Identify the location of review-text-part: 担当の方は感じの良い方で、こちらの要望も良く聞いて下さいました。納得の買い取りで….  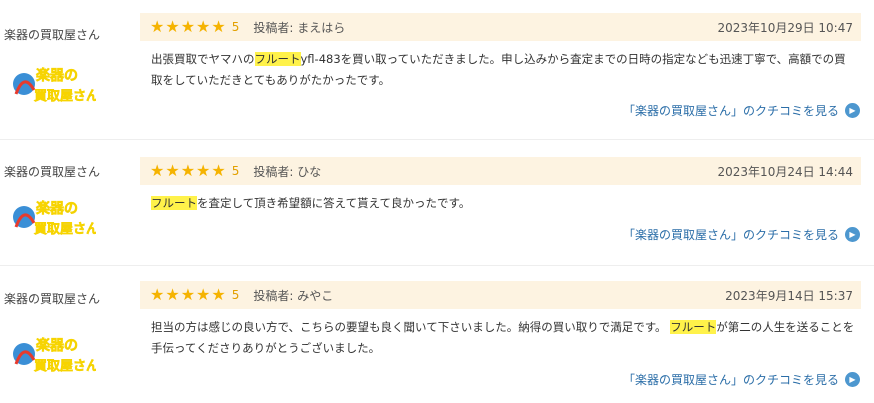
(411, 327).